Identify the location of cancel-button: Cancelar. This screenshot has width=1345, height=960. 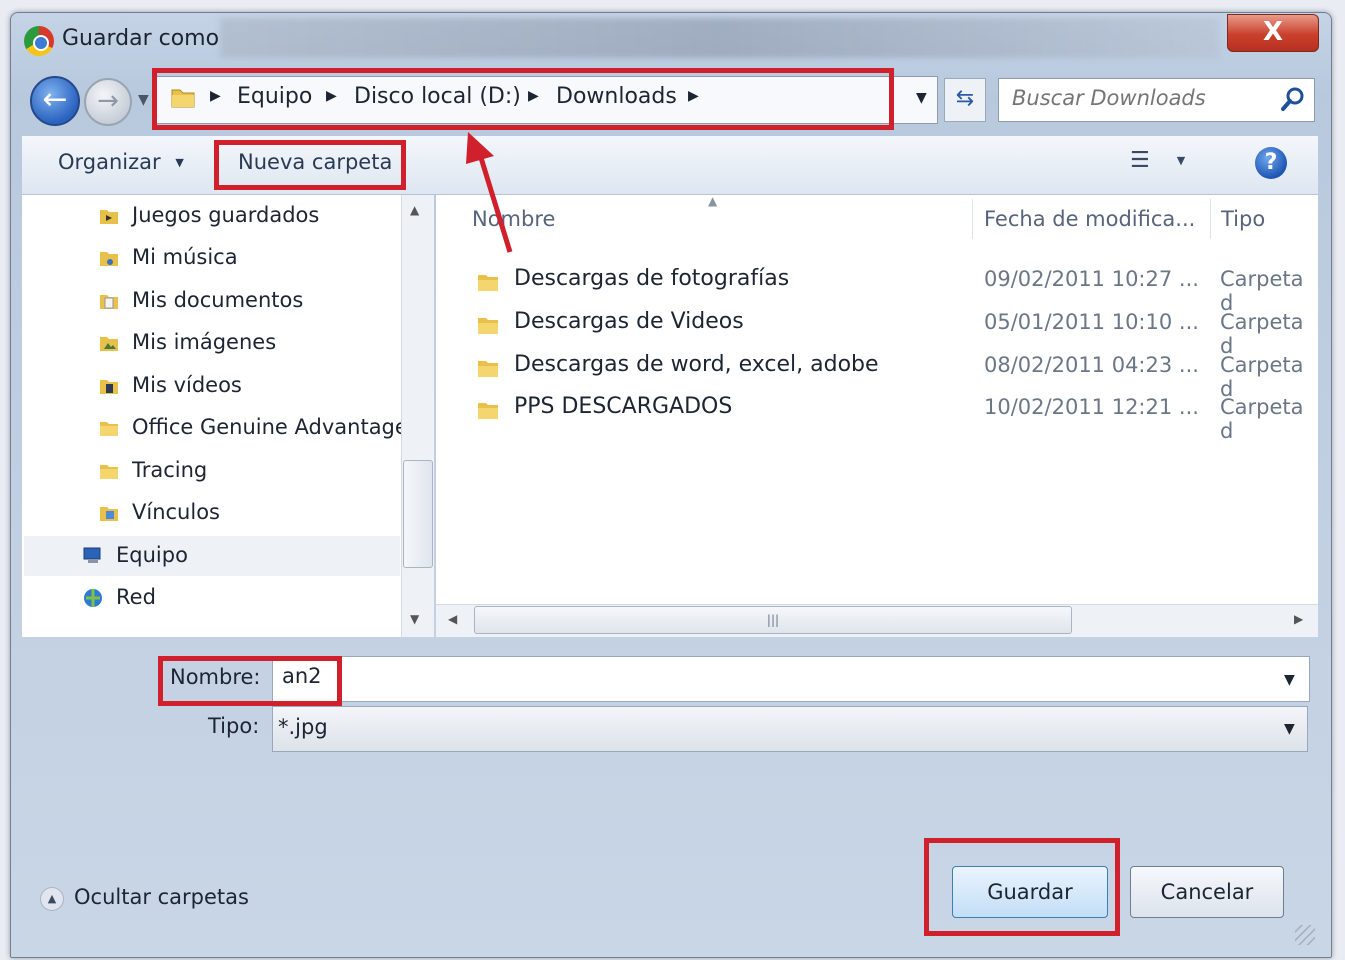
(1207, 892).